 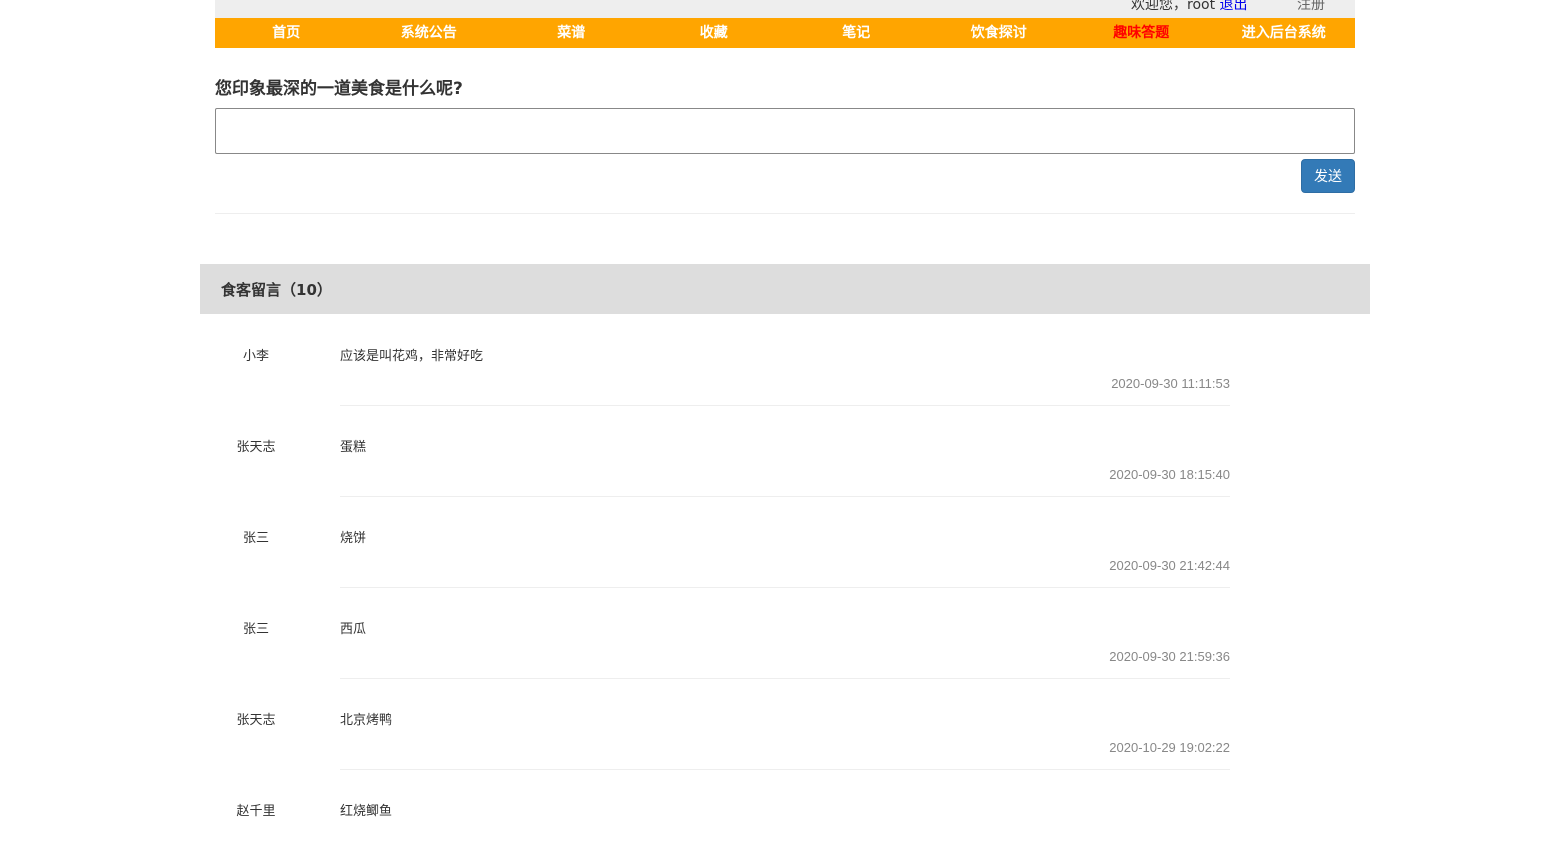 What do you see at coordinates (785, 131) in the screenshot?
I see `answer-input` at bounding box center [785, 131].